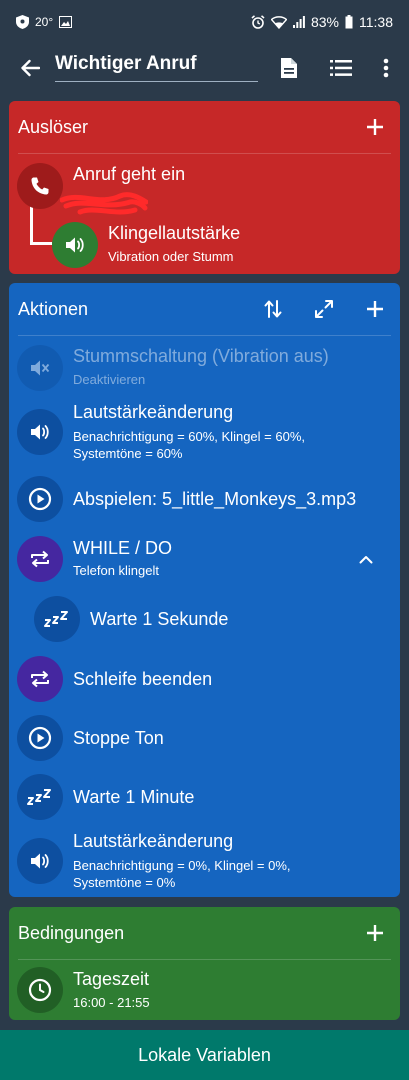 The width and height of the screenshot is (409, 1080). What do you see at coordinates (111, 979) in the screenshot?
I see `constraint-title: Tageszeit` at bounding box center [111, 979].